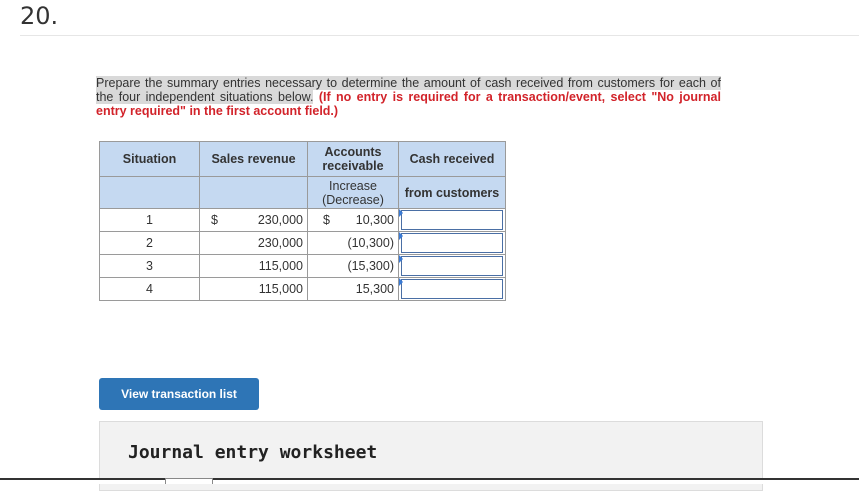 Image resolution: width=859 pixels, height=491 pixels. Describe the element at coordinates (374, 220) in the screenshot. I see `ar-value: 10,300` at that location.